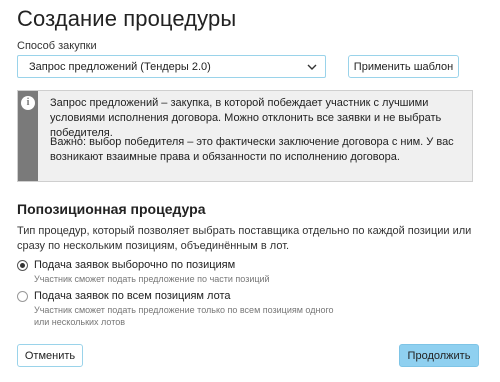 The height and width of the screenshot is (382, 500). I want to click on purchase-method-select: Запрос предложений (Тендеры 2.0), so click(171, 66).